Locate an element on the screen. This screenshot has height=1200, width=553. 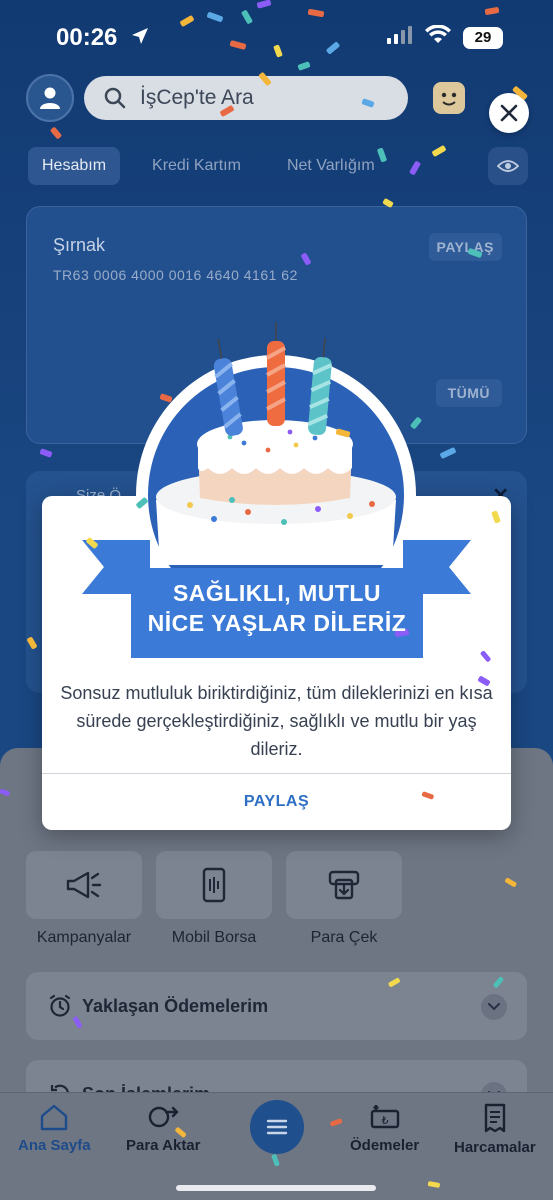
modal-share-button: PAYLAŞ is located at coordinates (276, 802).